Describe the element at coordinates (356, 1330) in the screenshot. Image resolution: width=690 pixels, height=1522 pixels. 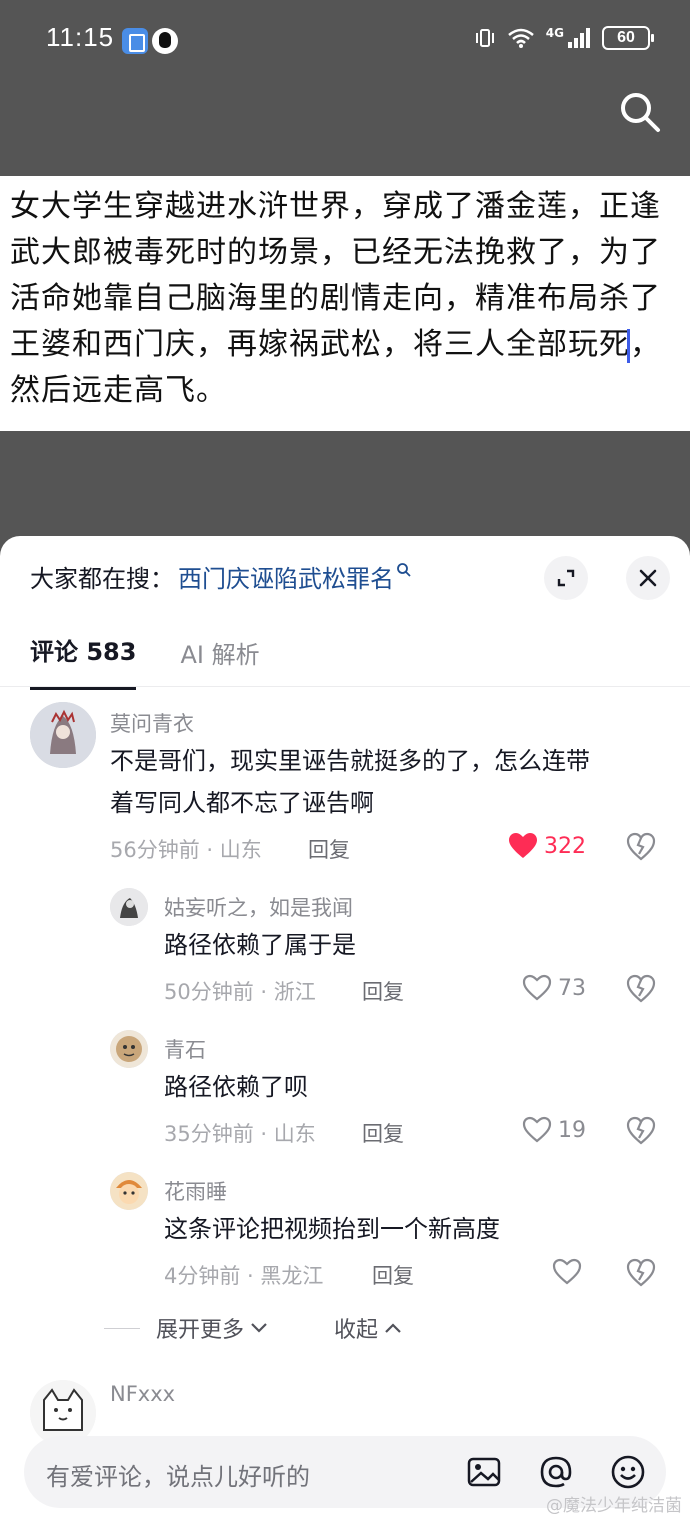
I see `collapse-label: 收起` at that location.